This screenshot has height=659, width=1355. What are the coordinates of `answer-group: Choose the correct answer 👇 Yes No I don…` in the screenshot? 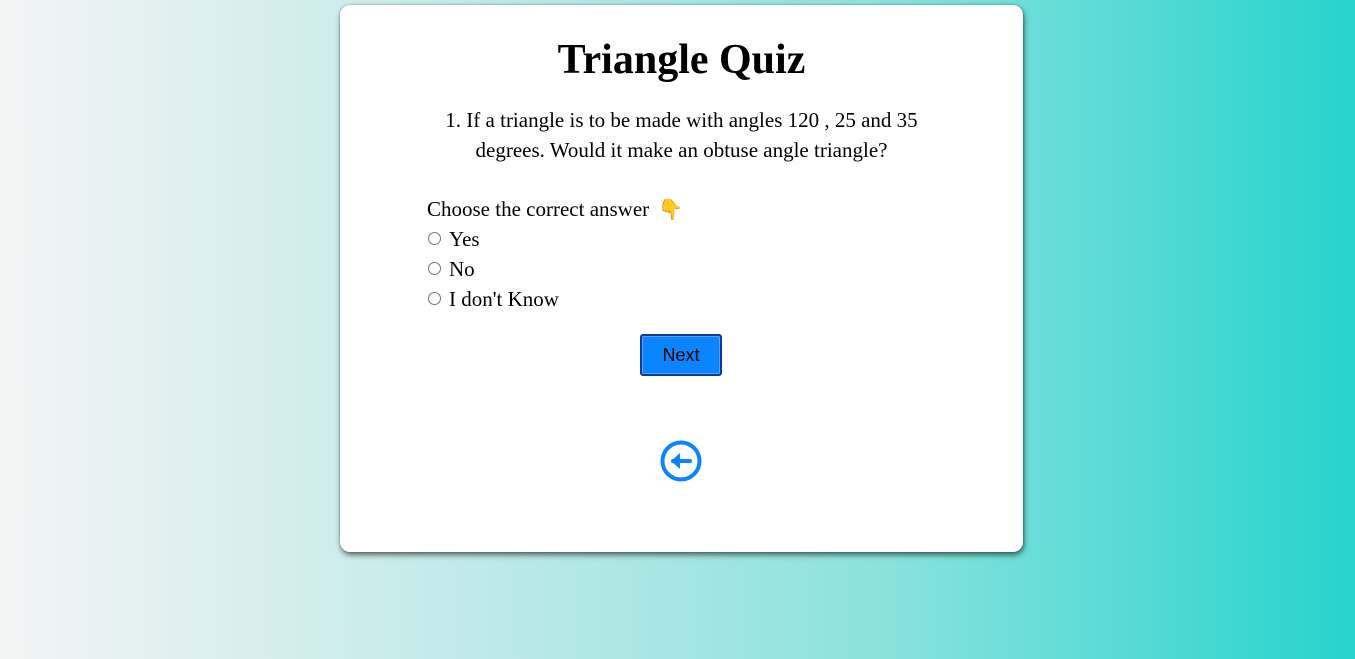 It's located at (555, 254).